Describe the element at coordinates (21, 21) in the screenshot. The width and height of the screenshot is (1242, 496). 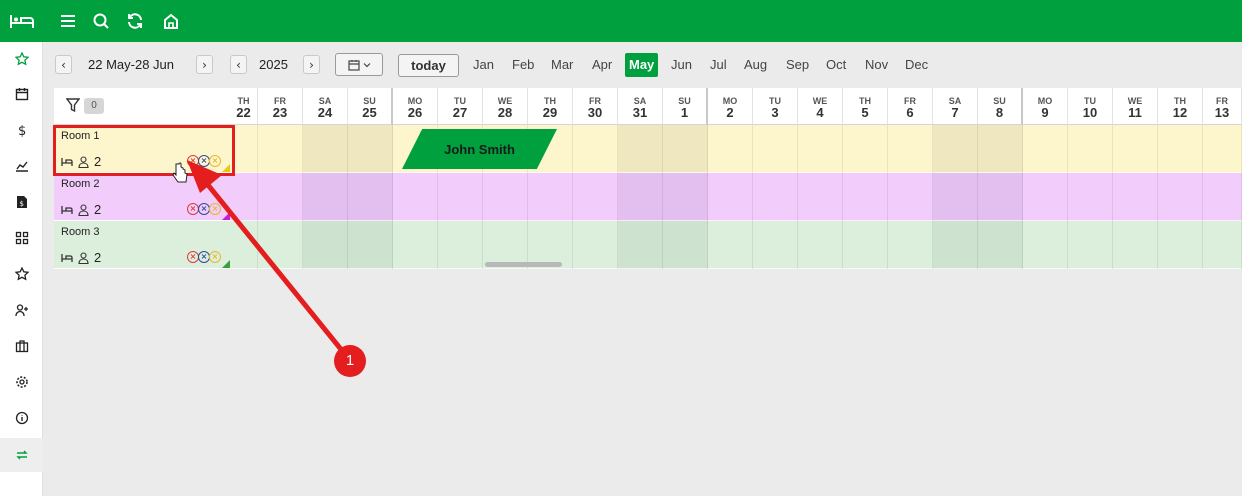
I see `hotel-bed-logo-icon` at that location.